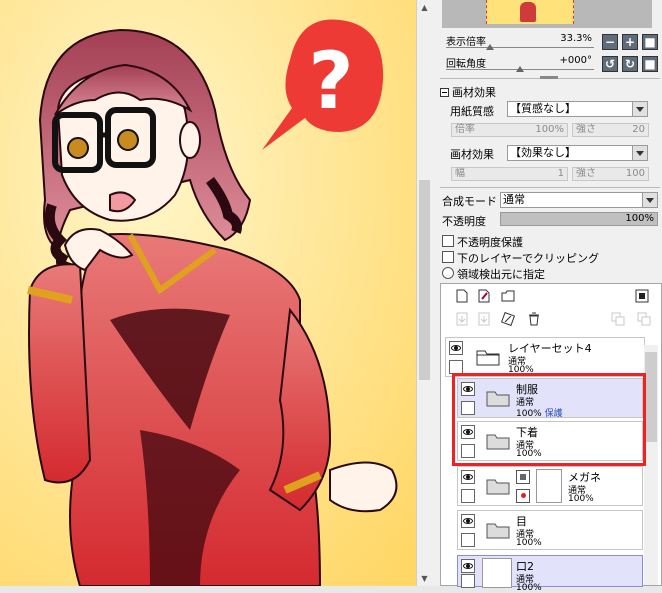 Image resolution: width=662 pixels, height=593 pixels. I want to click on scrollbar-thumb, so click(424, 280).